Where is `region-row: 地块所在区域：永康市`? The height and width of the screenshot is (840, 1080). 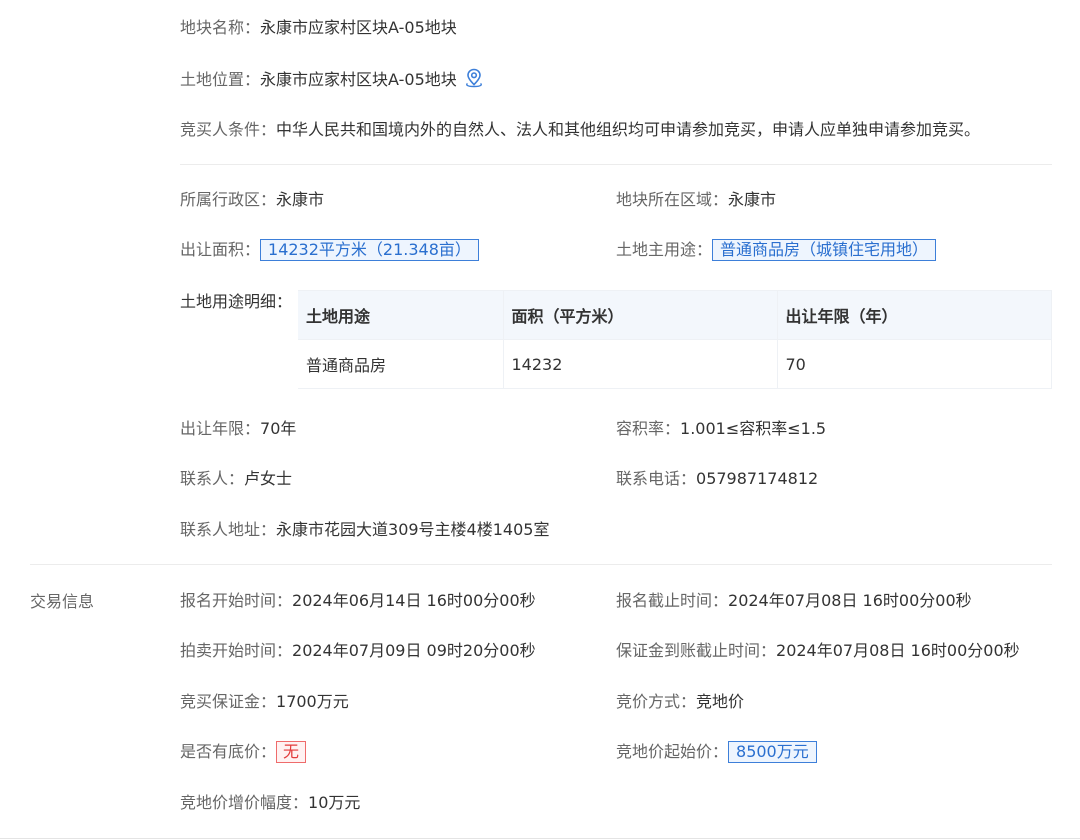 region-row: 地块所在区域：永康市 is located at coordinates (696, 200).